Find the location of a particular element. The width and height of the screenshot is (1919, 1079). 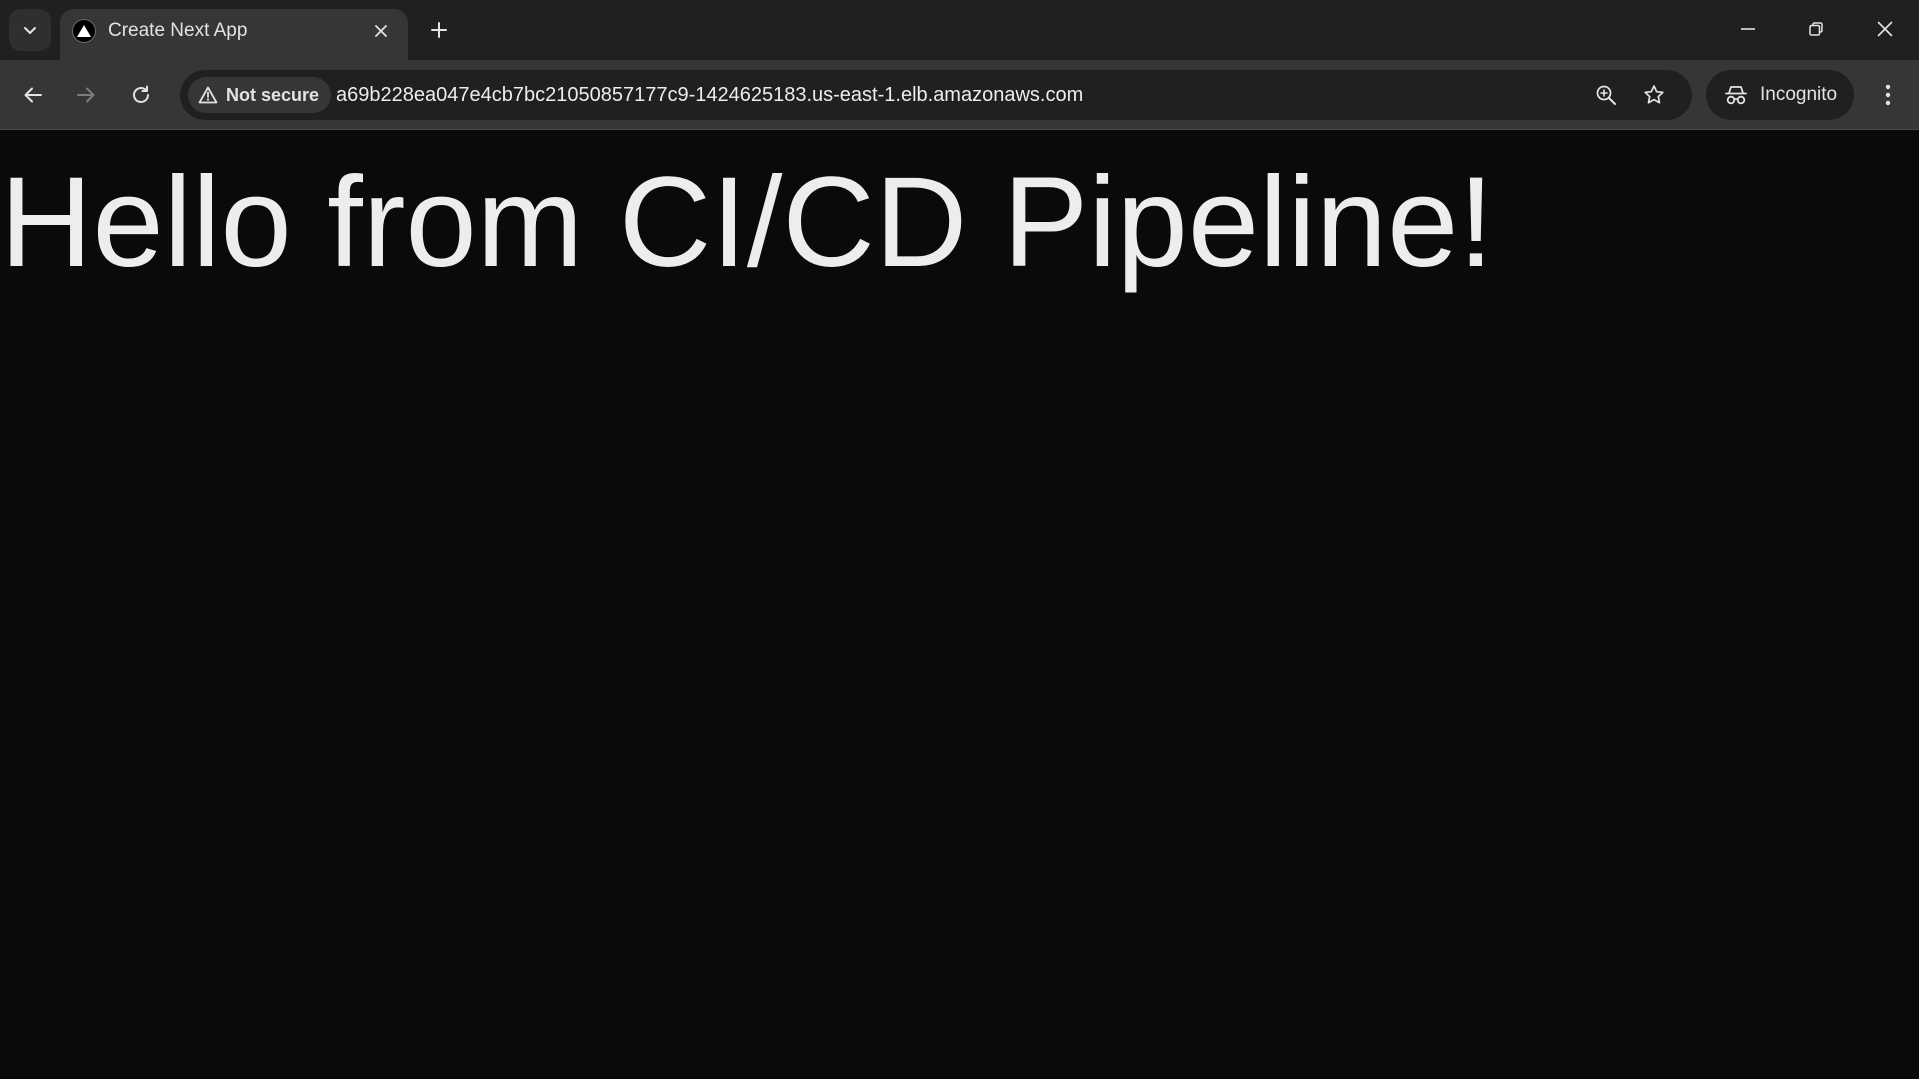

forward-button is located at coordinates (86, 95).